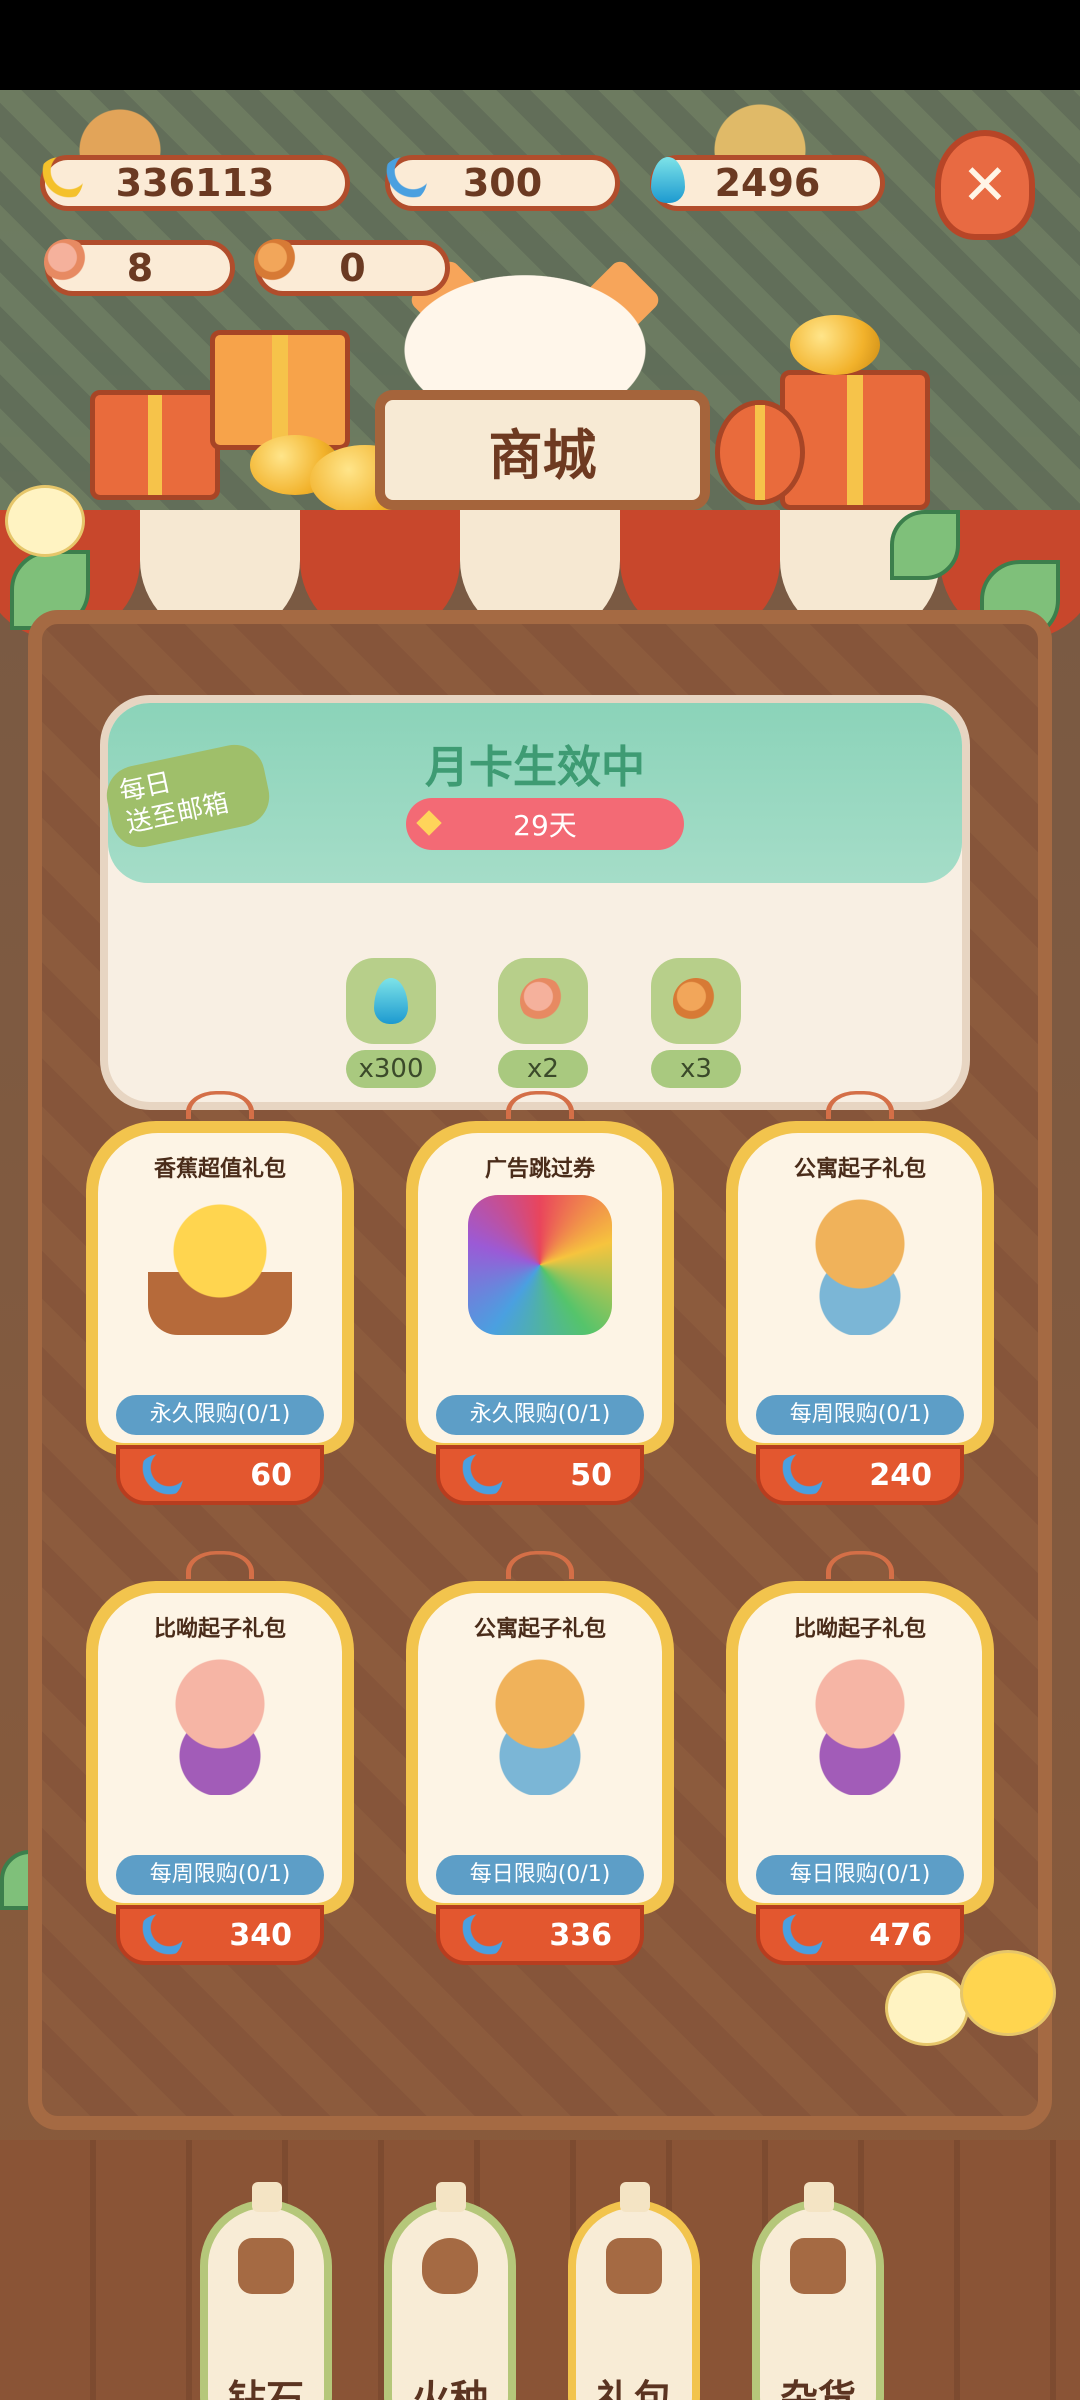  What do you see at coordinates (925, 545) in the screenshot?
I see `leaf-decoration` at bounding box center [925, 545].